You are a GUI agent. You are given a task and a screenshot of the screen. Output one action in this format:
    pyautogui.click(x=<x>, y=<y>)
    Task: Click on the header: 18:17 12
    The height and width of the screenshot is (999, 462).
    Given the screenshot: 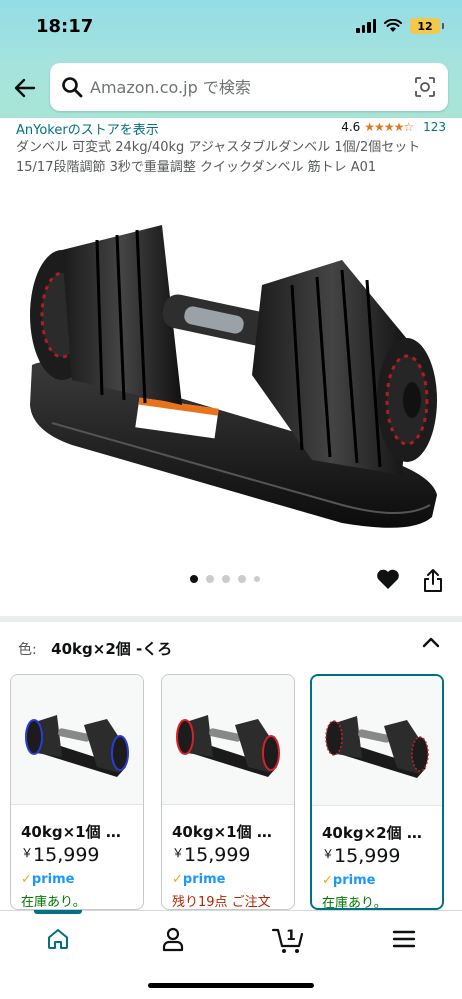 What is the action you would take?
    pyautogui.click(x=231, y=59)
    